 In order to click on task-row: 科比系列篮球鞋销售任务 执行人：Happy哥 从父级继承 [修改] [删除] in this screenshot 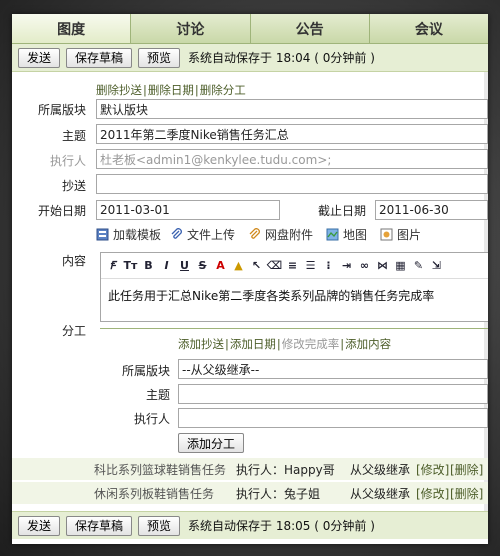, I will do `click(250, 469)`.